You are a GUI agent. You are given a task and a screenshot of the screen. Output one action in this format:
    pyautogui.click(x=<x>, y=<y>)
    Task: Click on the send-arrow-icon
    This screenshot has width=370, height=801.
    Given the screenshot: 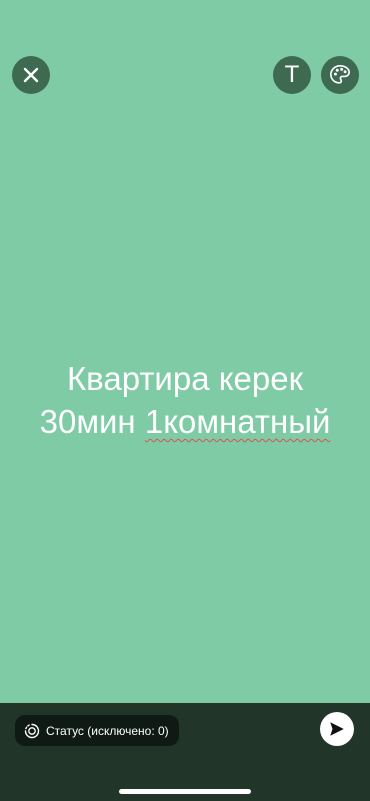 What is the action you would take?
    pyautogui.click(x=337, y=729)
    